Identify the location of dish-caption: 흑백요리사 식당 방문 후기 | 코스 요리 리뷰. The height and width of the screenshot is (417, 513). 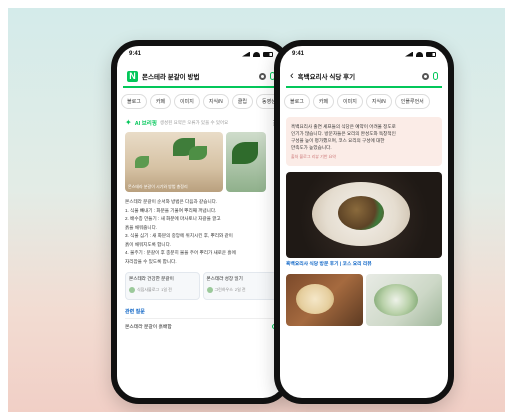
(364, 263).